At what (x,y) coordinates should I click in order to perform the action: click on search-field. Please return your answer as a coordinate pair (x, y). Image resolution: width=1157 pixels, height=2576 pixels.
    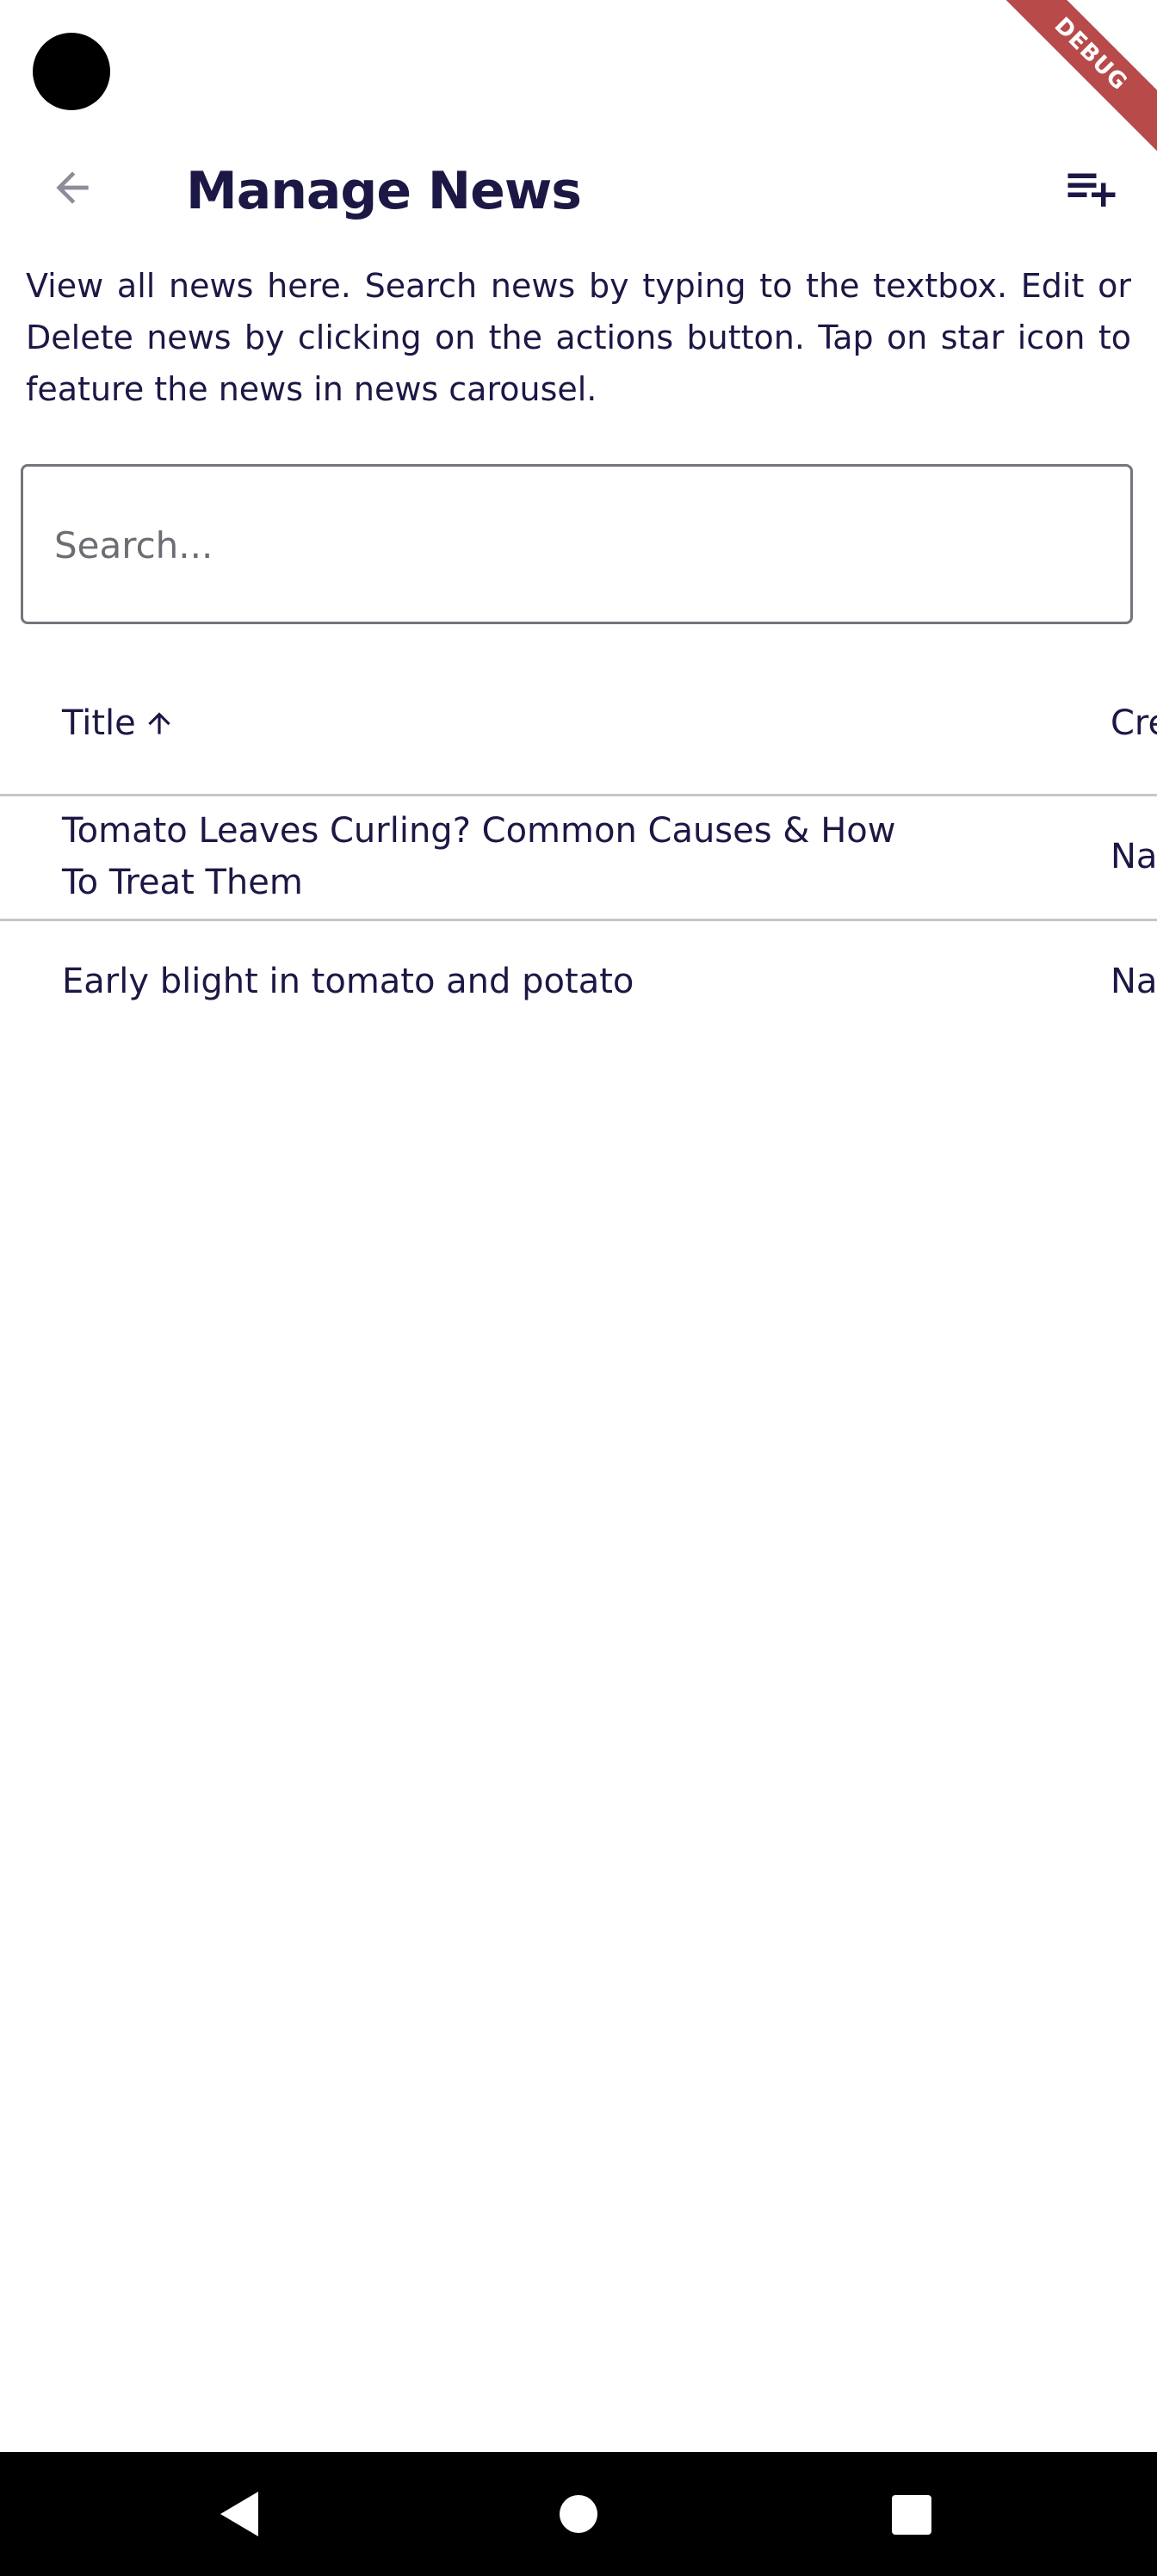
    Looking at the image, I should click on (577, 544).